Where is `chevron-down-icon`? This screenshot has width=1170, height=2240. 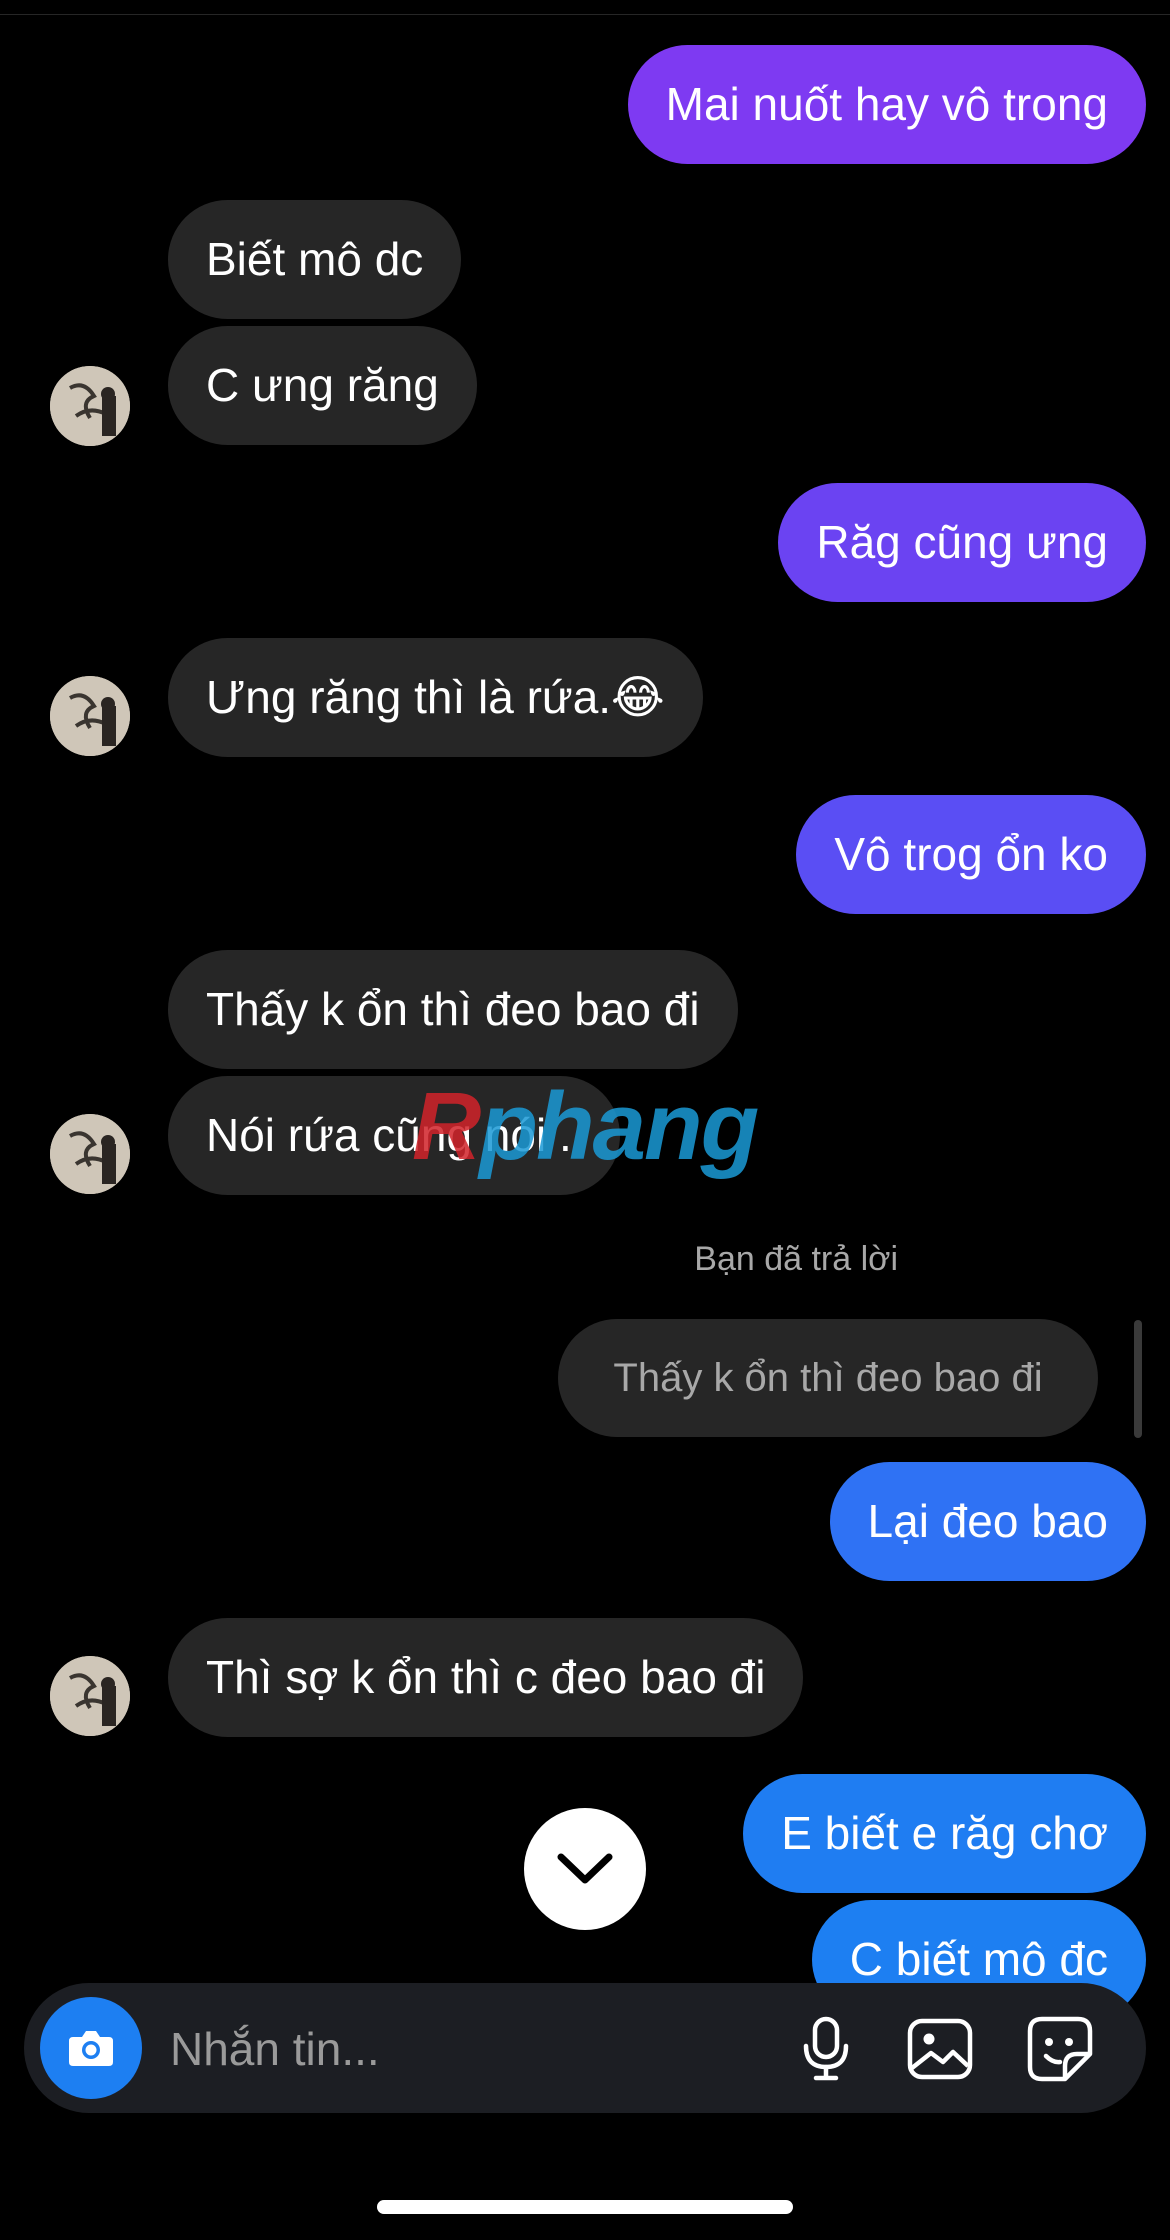 chevron-down-icon is located at coordinates (585, 1868).